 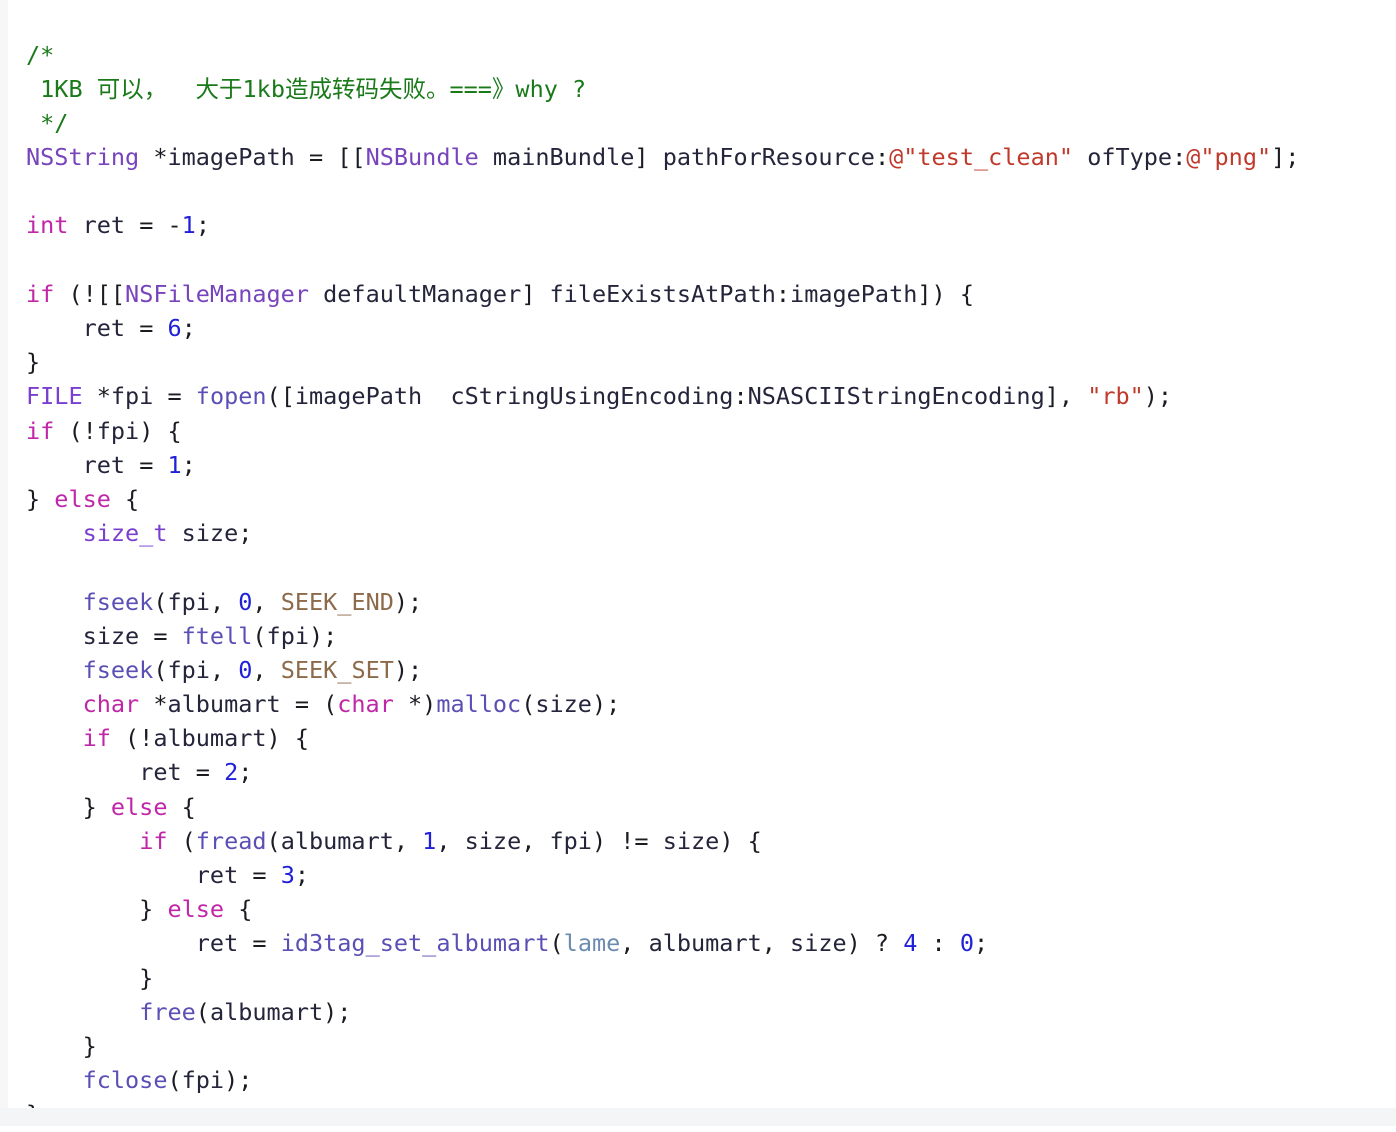 I want to click on code-line-25: ret = 3;, so click(x=252, y=875).